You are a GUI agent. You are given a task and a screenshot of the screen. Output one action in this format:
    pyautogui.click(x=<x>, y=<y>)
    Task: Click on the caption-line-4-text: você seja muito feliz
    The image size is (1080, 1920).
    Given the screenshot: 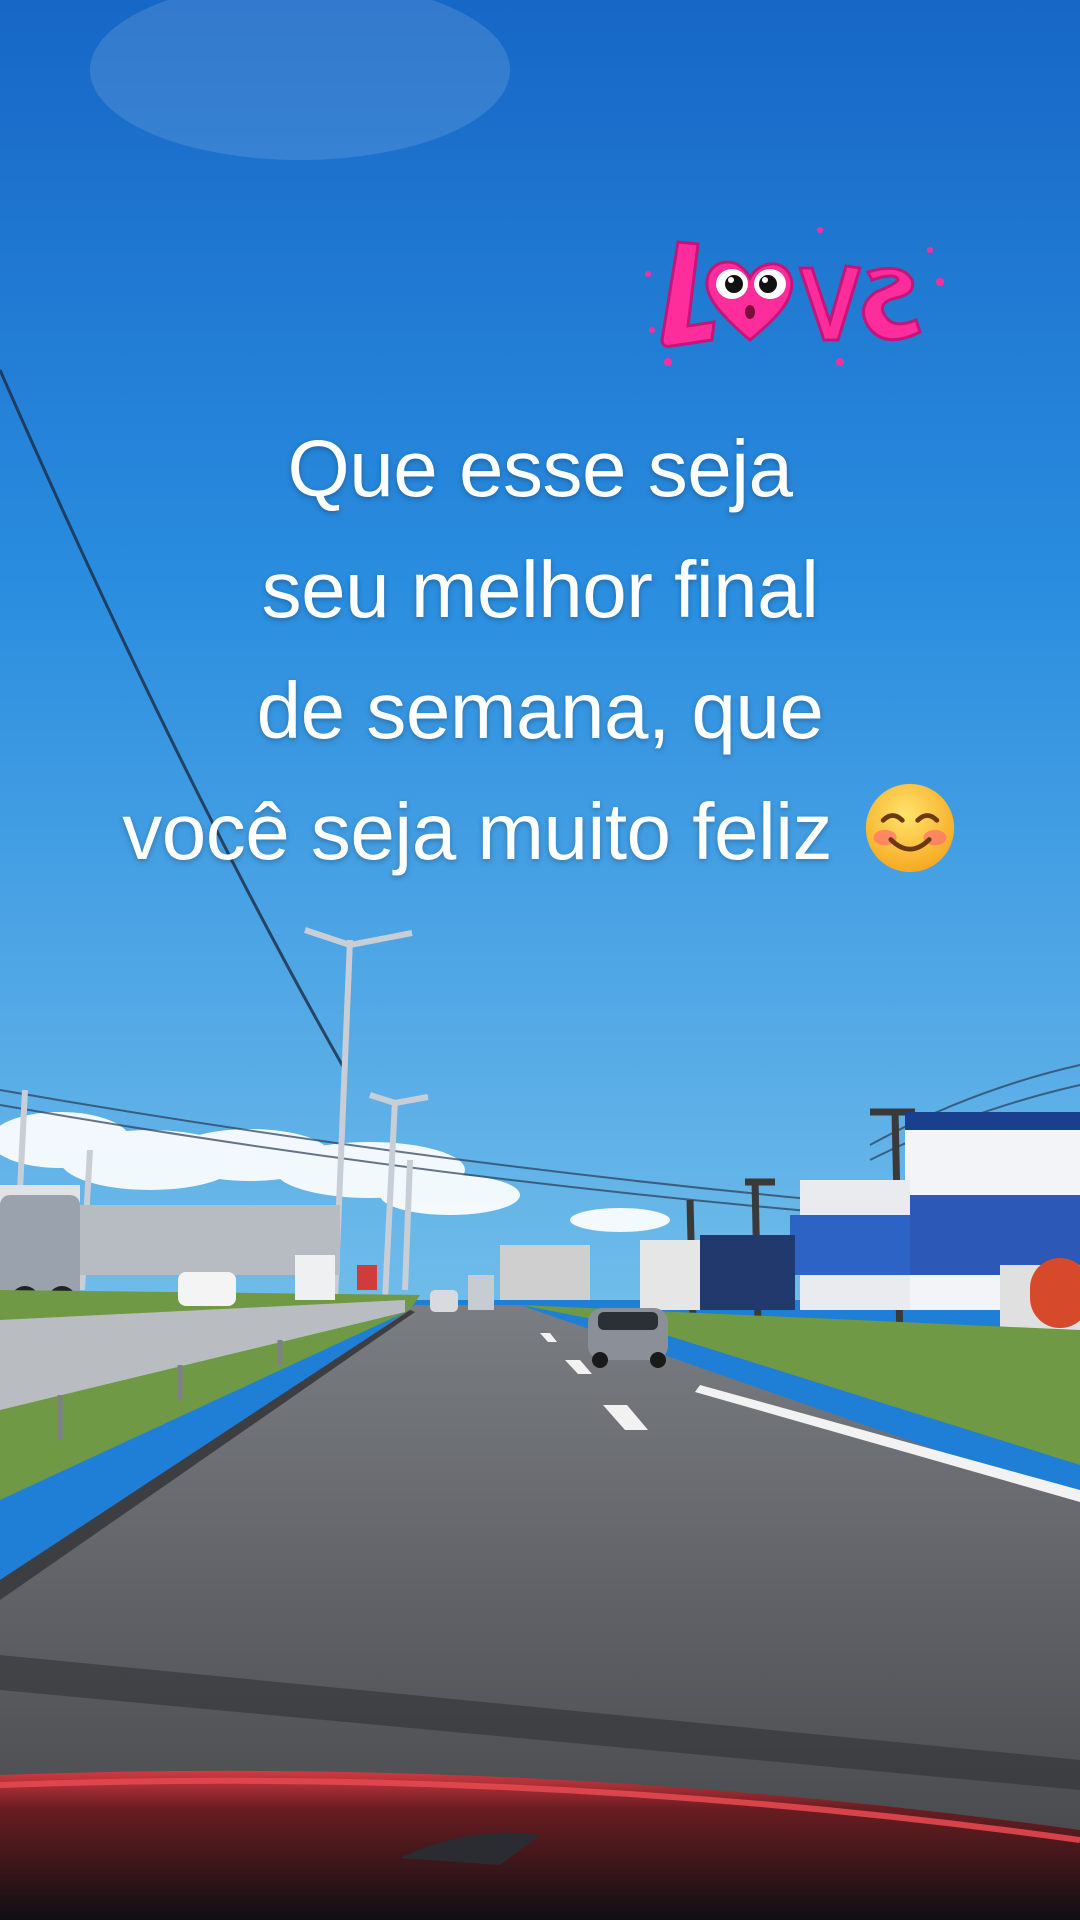 What is the action you would take?
    pyautogui.click(x=477, y=831)
    